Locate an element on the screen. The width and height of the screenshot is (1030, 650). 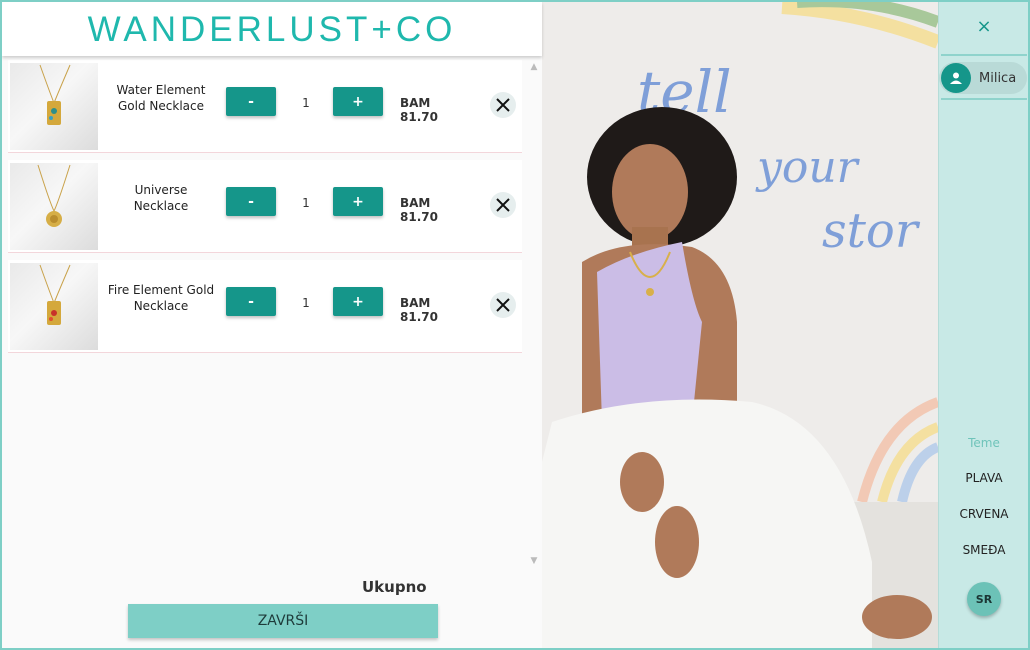
wall-text-story: stor is located at coordinates (871, 231).